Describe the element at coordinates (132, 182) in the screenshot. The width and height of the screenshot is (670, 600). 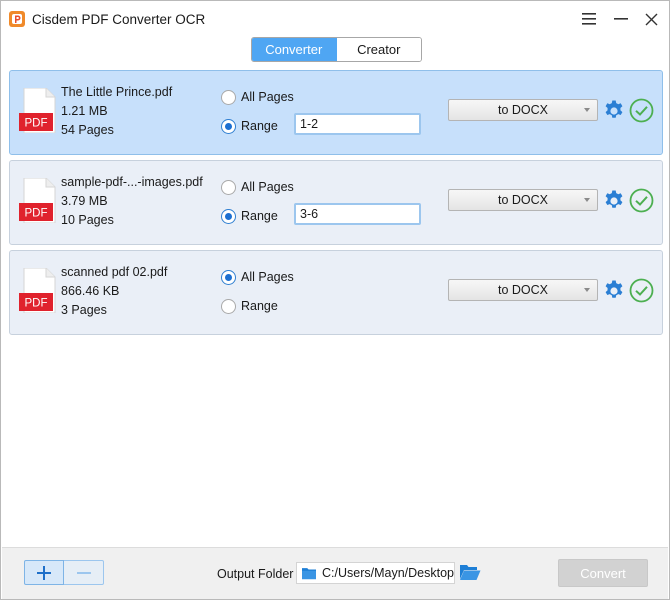
I see `file-name: sample-pdf-...-images.pdf` at that location.